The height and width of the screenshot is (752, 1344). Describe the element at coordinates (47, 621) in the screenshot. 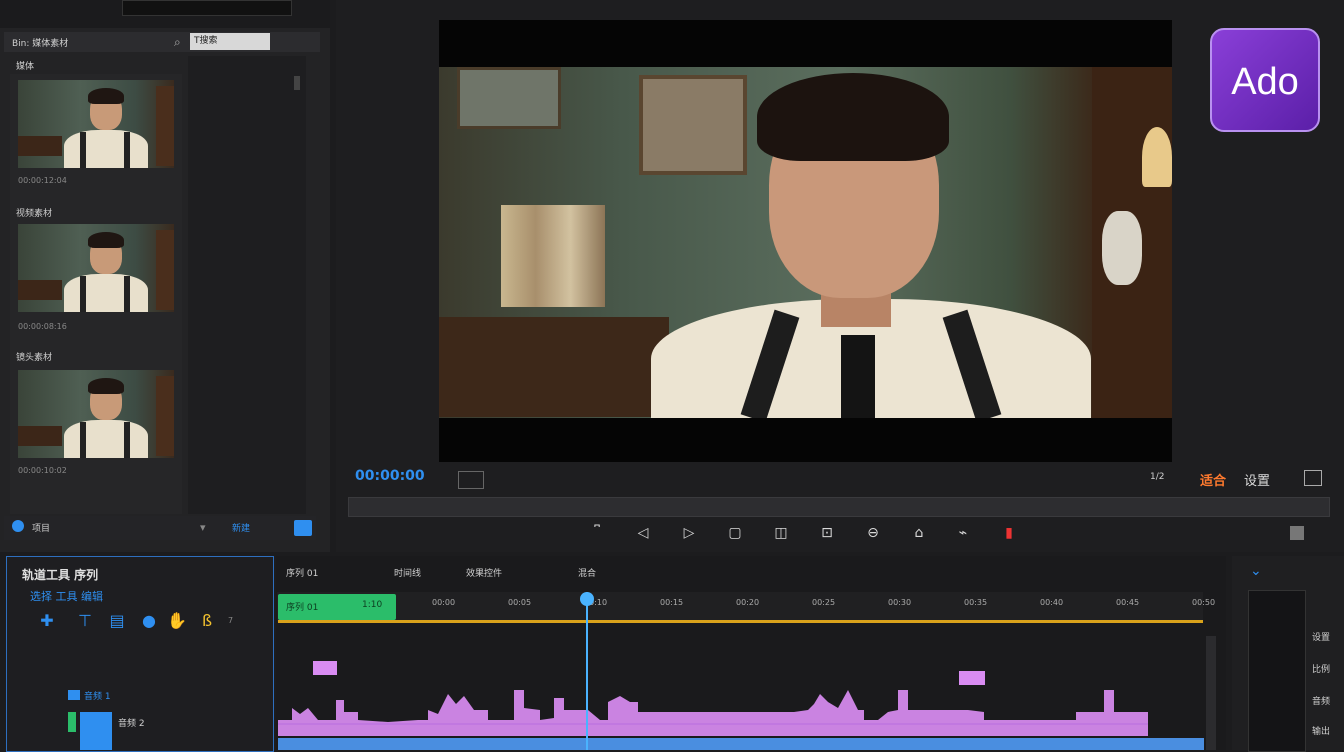

I see `add-icon: ✚` at that location.